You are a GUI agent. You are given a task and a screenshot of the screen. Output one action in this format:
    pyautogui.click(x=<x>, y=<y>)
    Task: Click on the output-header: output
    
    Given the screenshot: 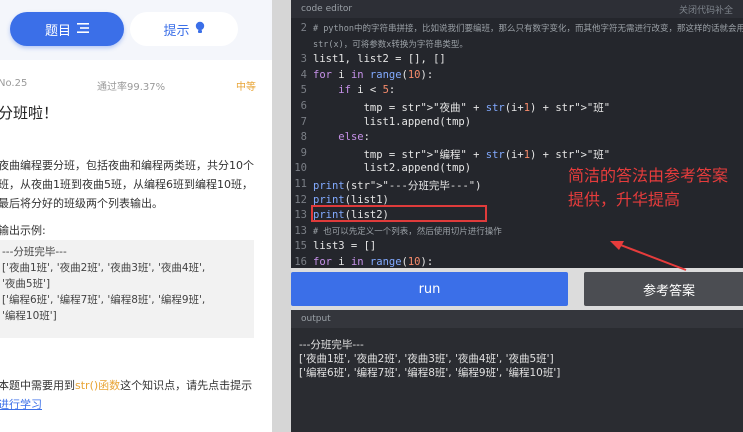 What is the action you would take?
    pyautogui.click(x=517, y=319)
    